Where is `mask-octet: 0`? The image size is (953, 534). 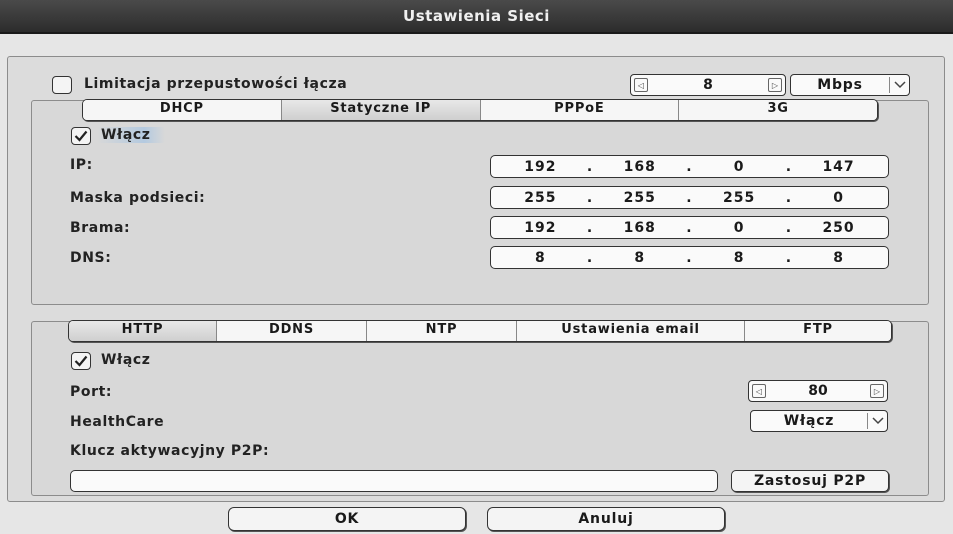 mask-octet: 0 is located at coordinates (838, 197).